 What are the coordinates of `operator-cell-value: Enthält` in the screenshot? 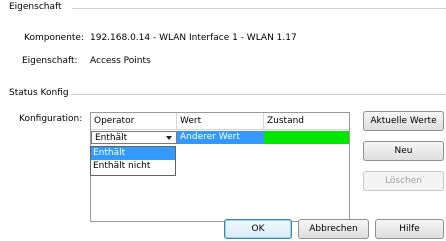 It's located at (111, 138).